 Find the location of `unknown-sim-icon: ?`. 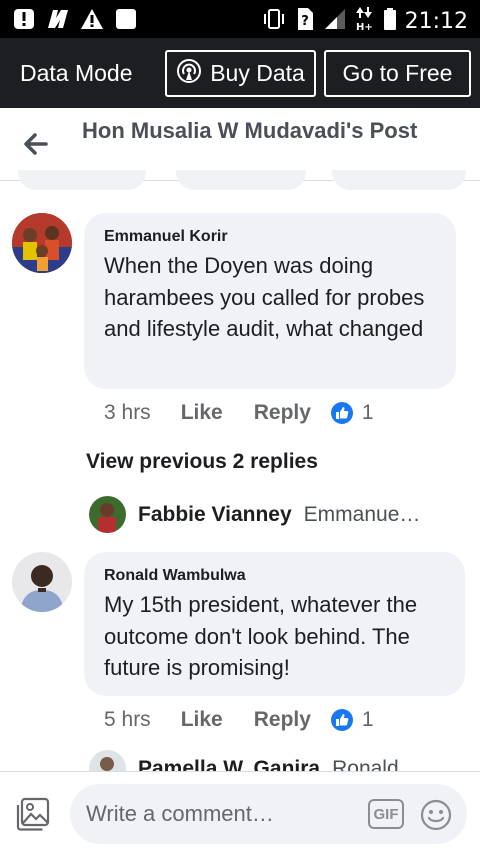

unknown-sim-icon: ? is located at coordinates (305, 21).